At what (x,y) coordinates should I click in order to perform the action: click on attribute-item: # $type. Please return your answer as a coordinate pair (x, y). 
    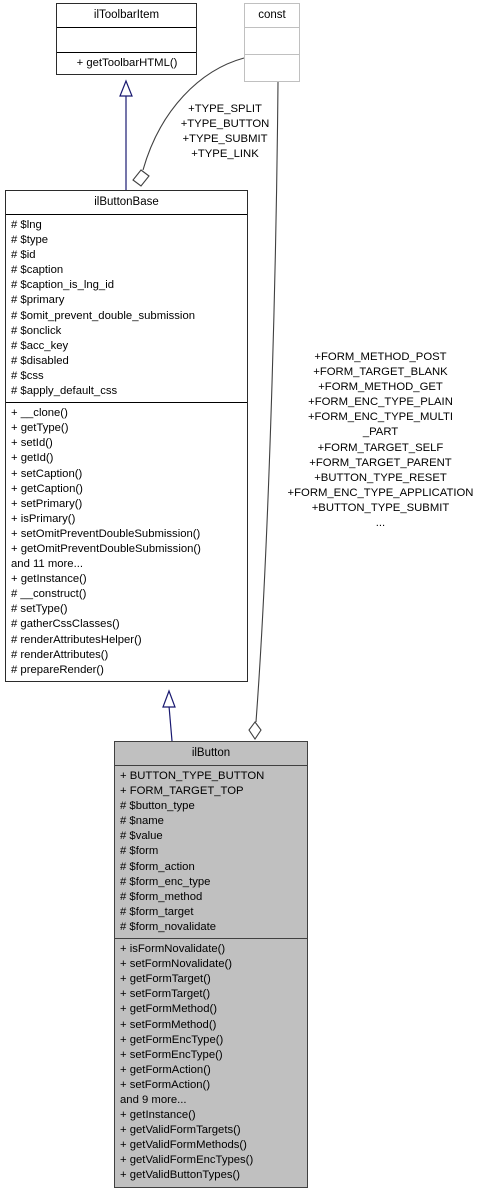
    Looking at the image, I should click on (30, 240).